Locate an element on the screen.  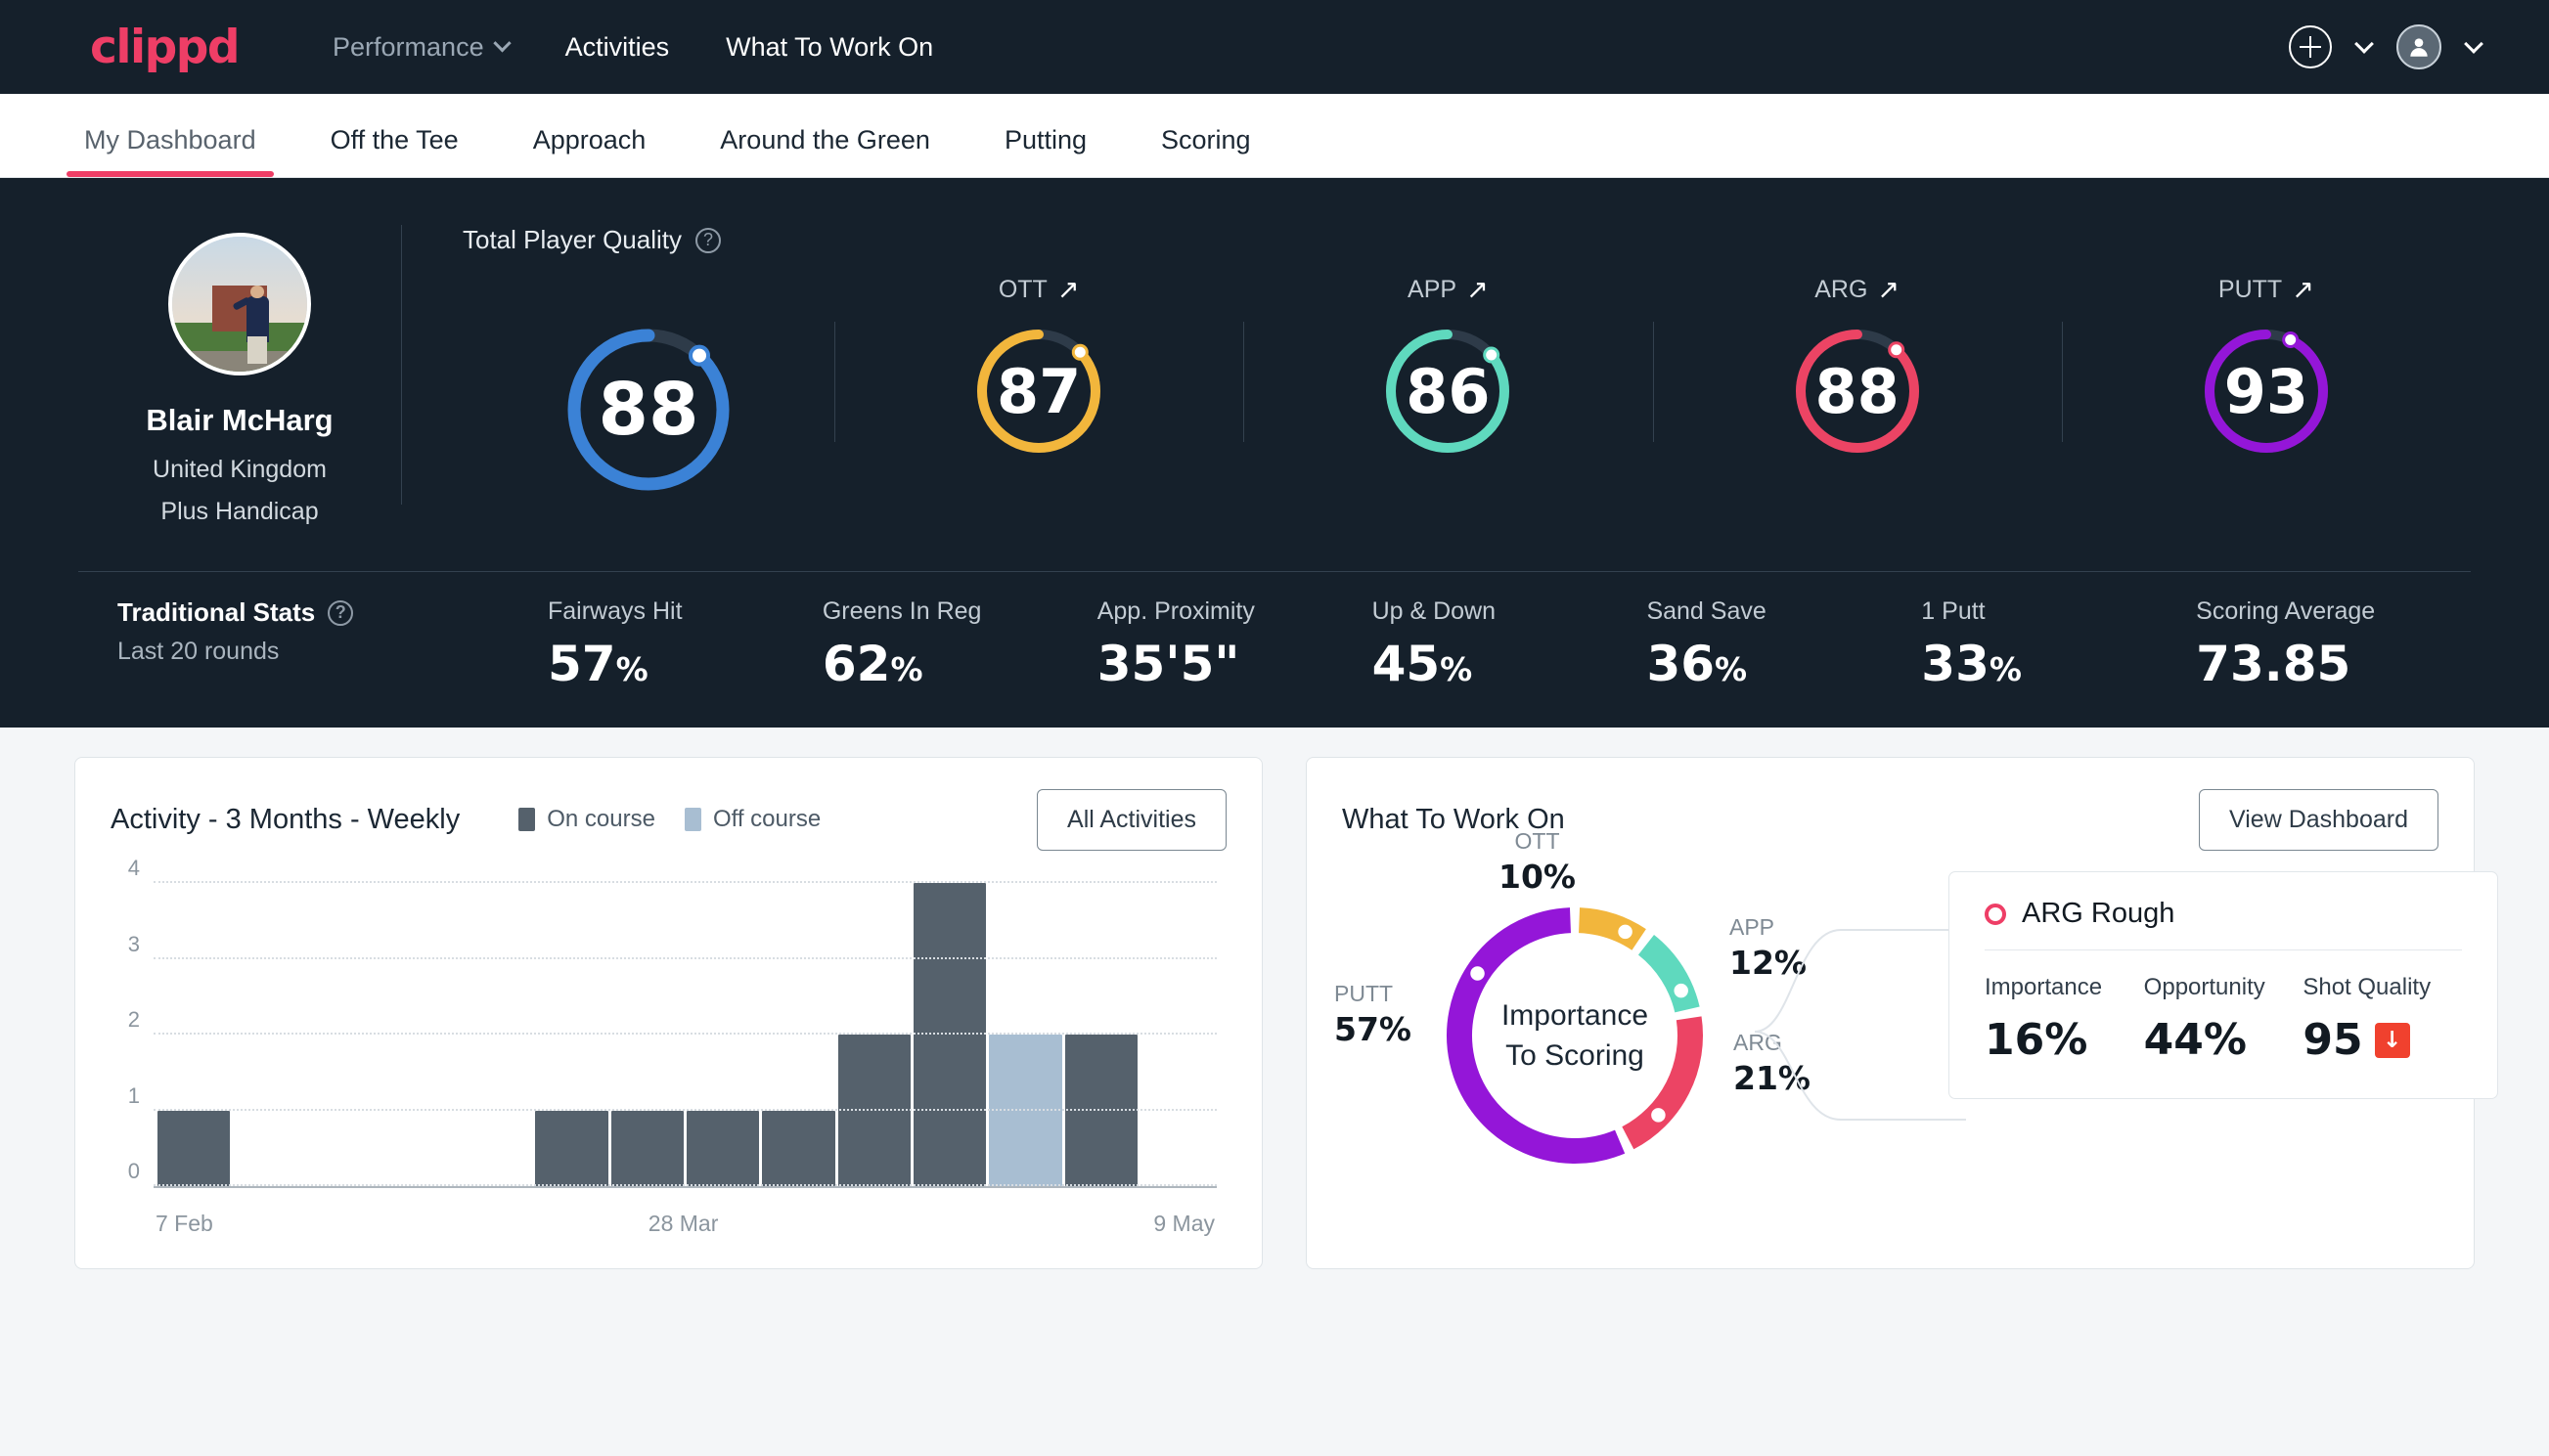
ring-graphic: 88 is located at coordinates (648, 410).